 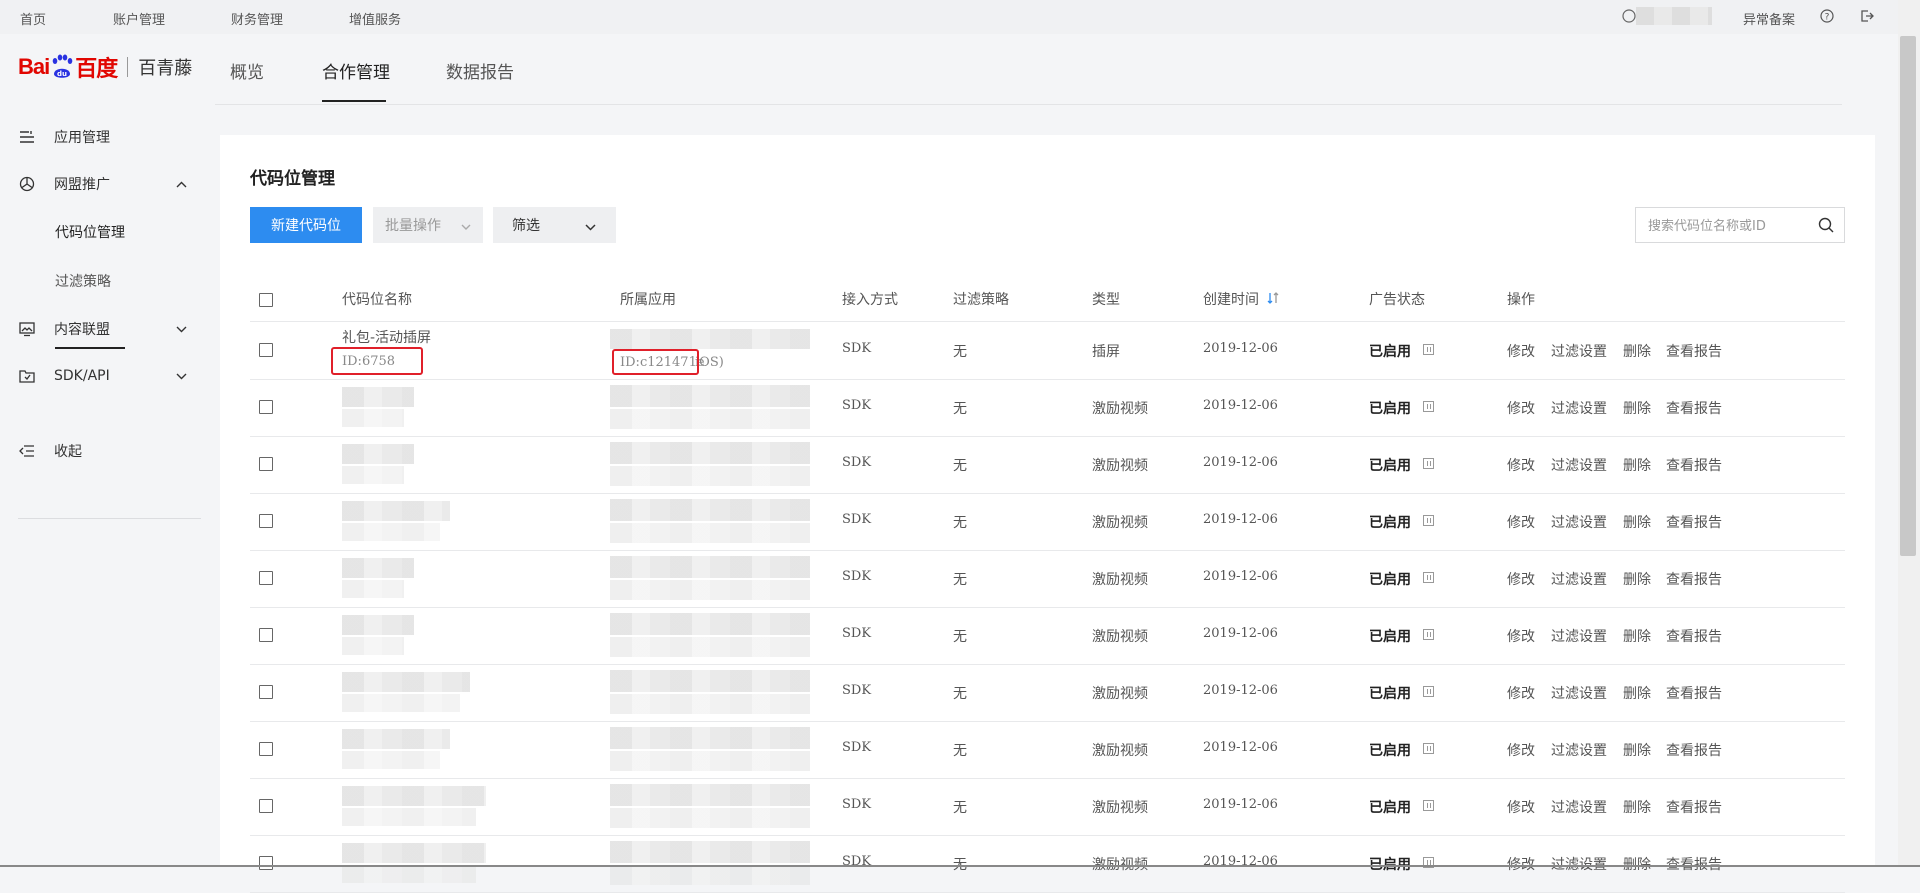 I want to click on sidebar-collapse-button: 收起, so click(x=50, y=451).